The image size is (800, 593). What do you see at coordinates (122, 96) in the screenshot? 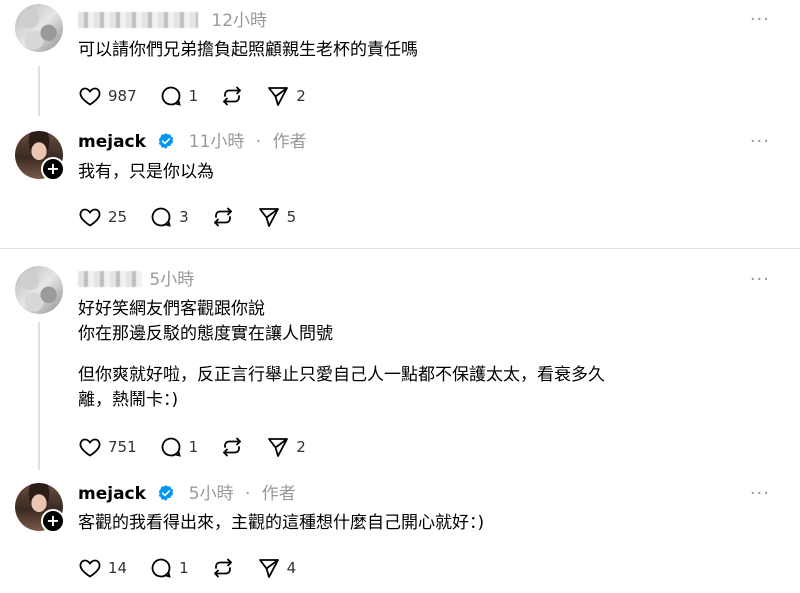
I see `like-count: 987` at bounding box center [122, 96].